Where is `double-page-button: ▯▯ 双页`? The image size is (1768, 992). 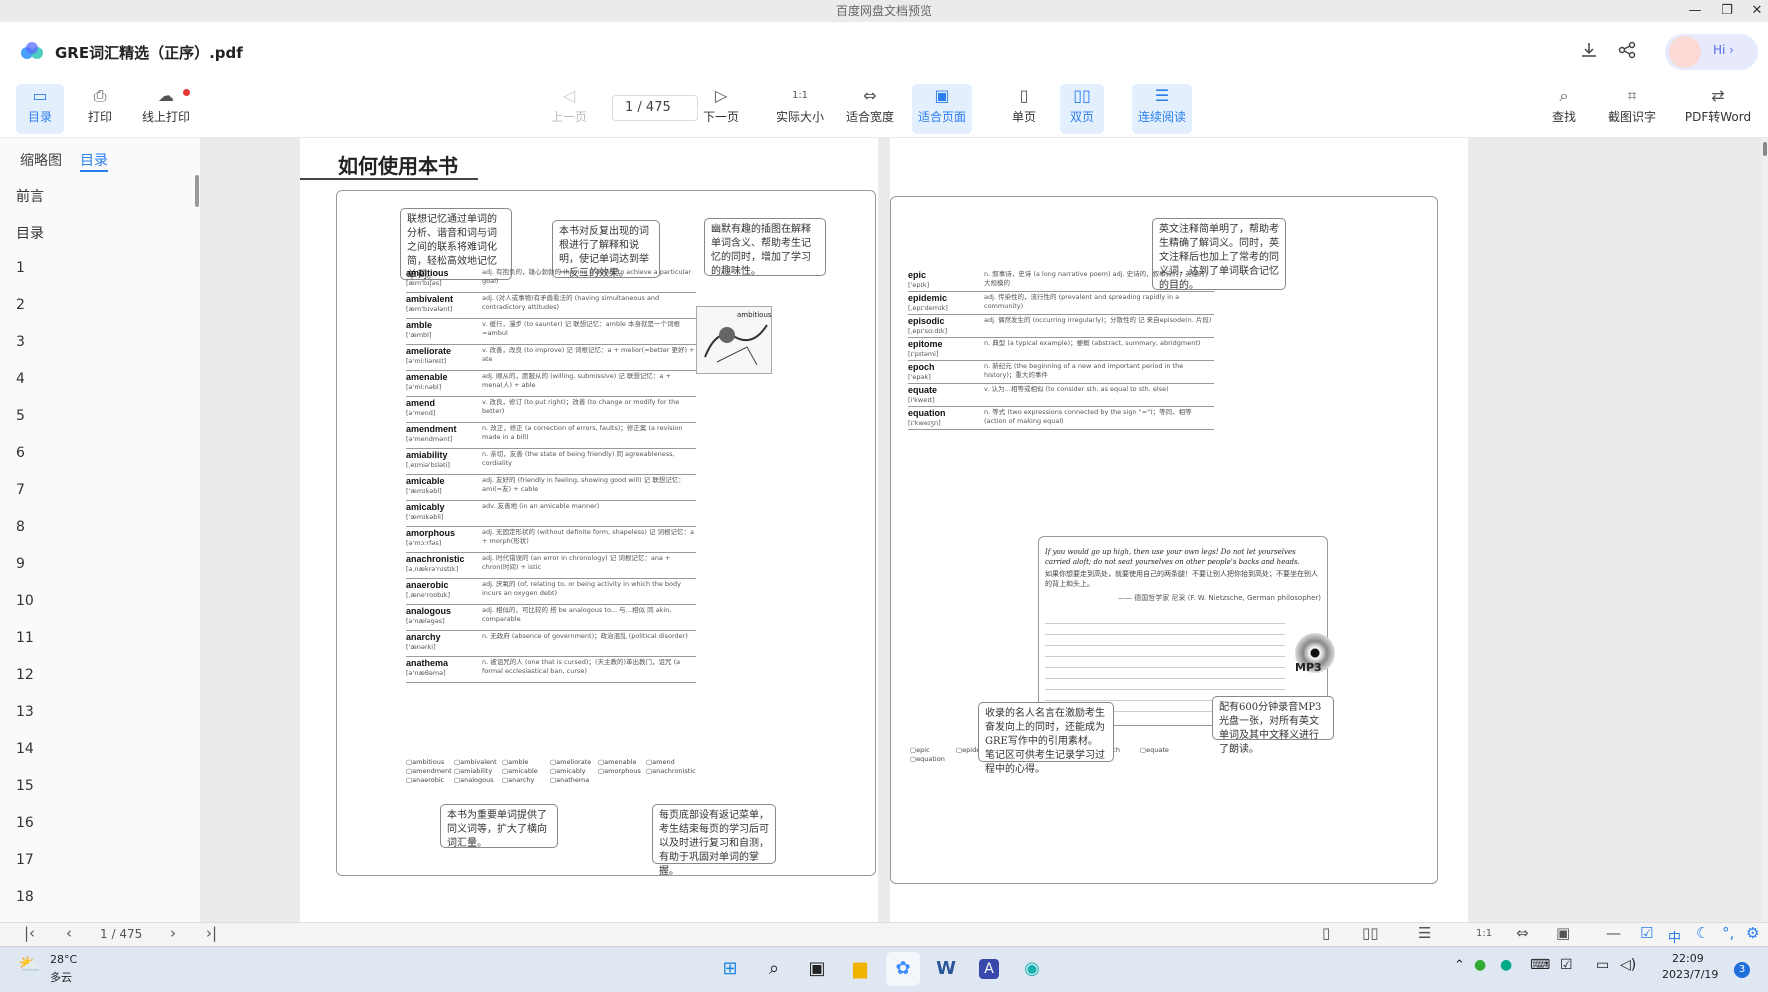 double-page-button: ▯▯ 双页 is located at coordinates (1082, 109).